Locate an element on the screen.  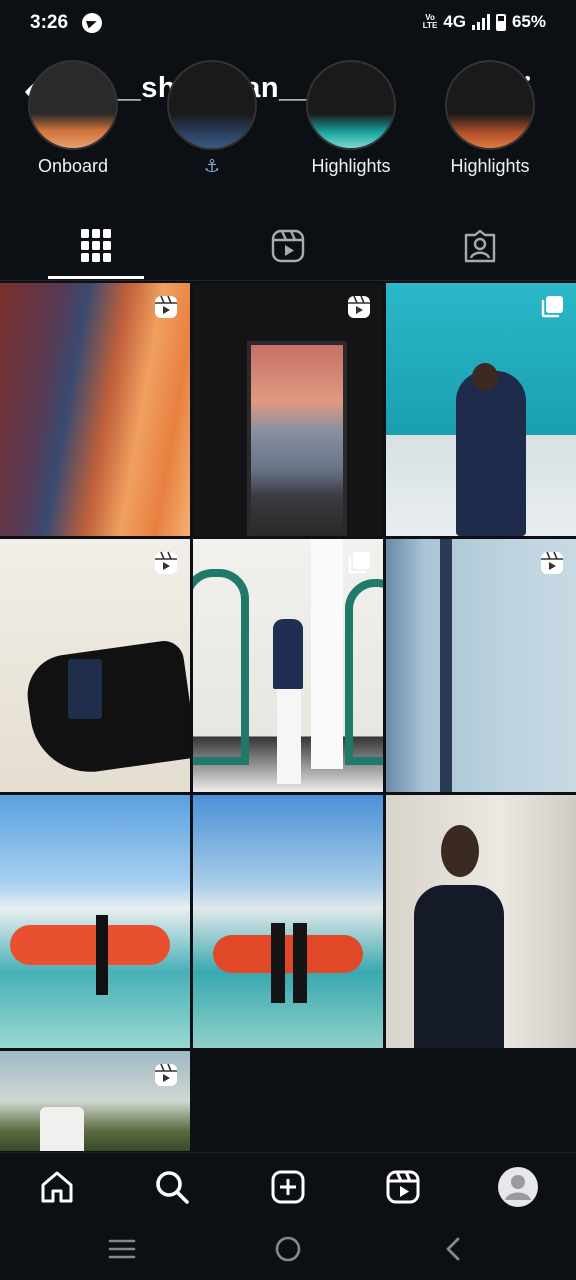
avatar-icon is located at coordinates (518, 1187).